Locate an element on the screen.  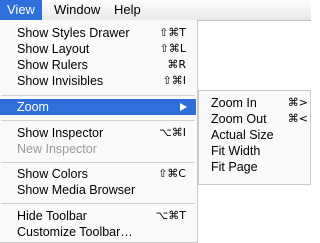
menu-item-label: Fit Width is located at coordinates (236, 151).